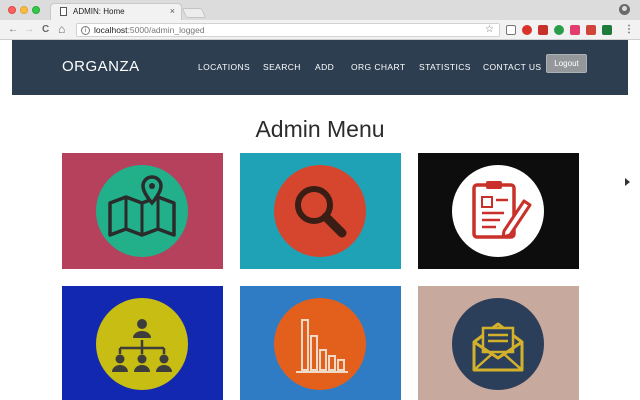 This screenshot has width=640, height=400. Describe the element at coordinates (566, 63) in the screenshot. I see `logout-button: Logout` at that location.